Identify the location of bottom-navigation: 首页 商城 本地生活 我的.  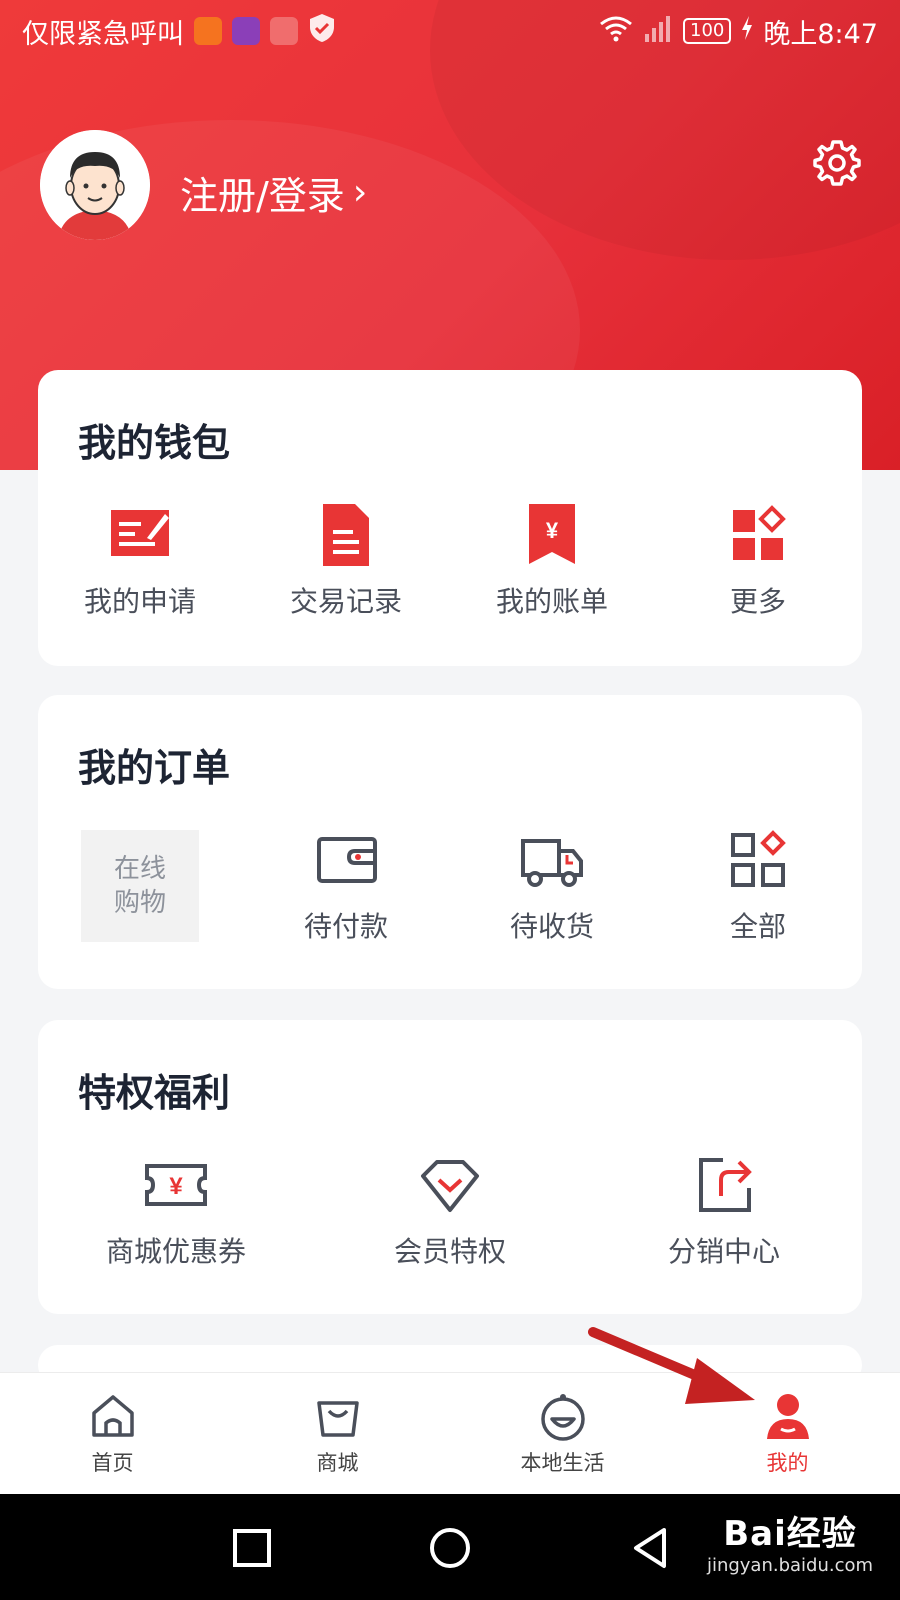
(450, 1433).